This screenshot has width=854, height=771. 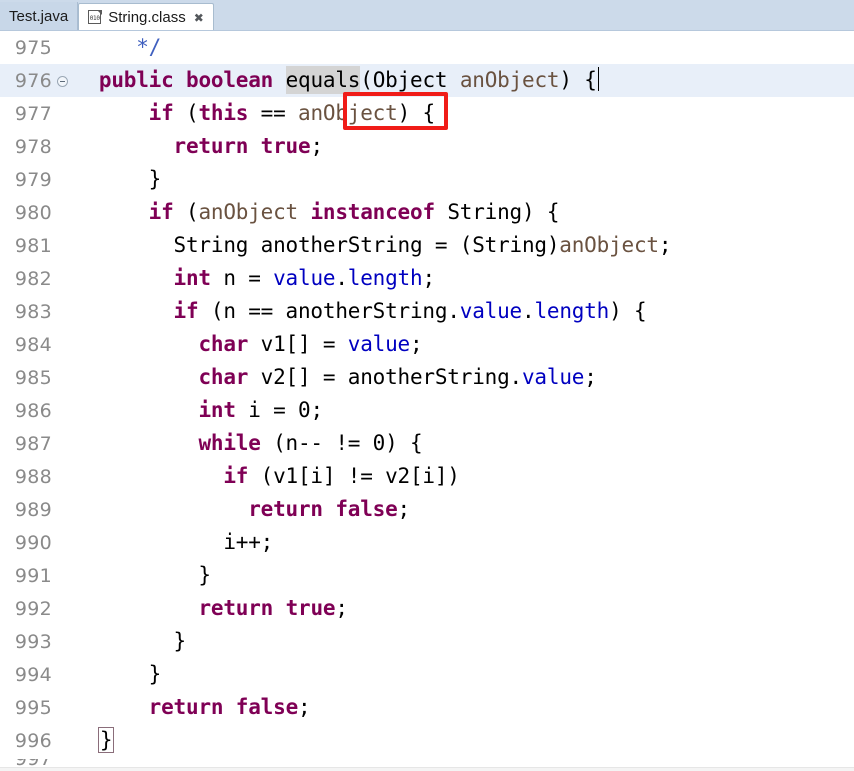 I want to click on code-line: 996 }, so click(x=427, y=740).